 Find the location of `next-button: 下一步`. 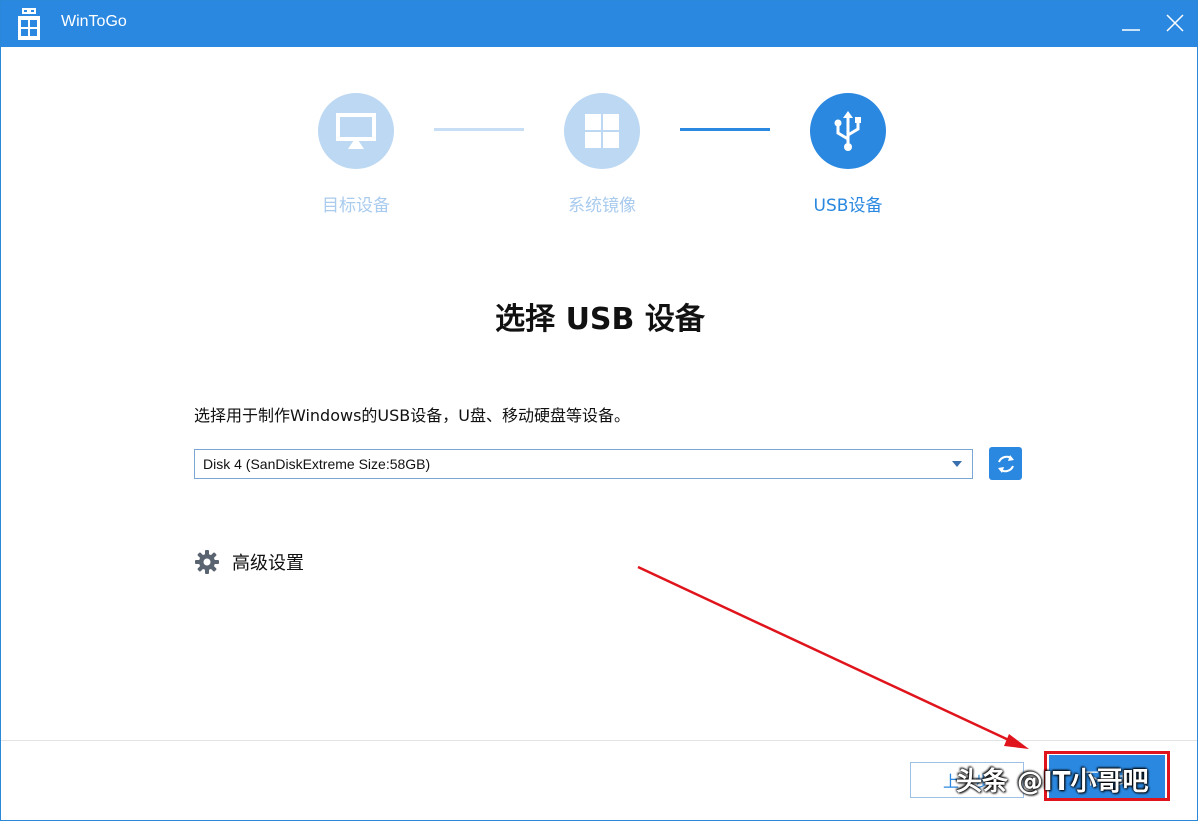

next-button: 下一步 is located at coordinates (1107, 777).